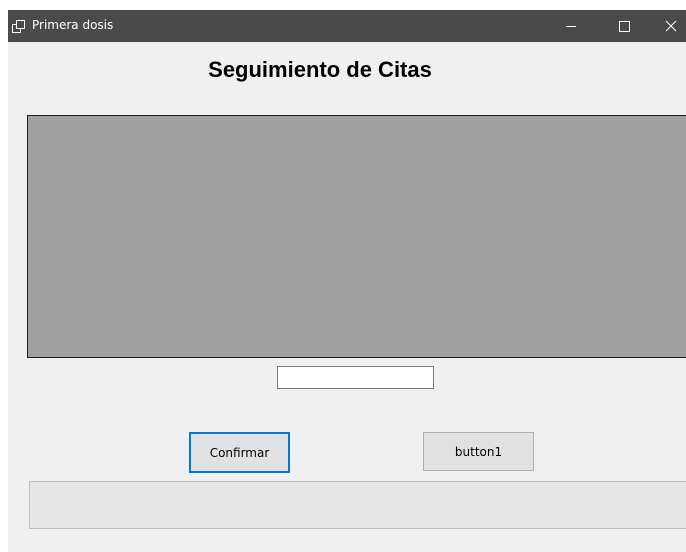 This screenshot has height=552, width=686. Describe the element at coordinates (347, 26) in the screenshot. I see `title-bar: Primera dosis` at that location.